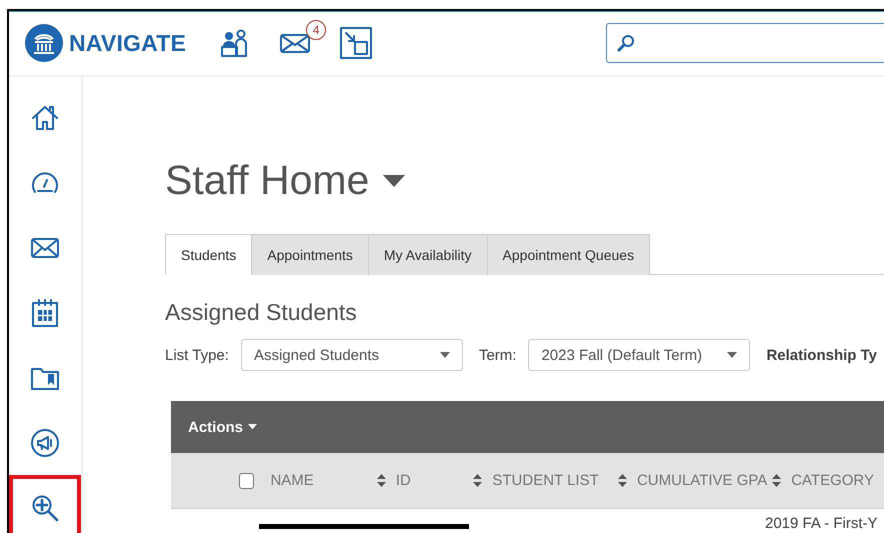  I want to click on window-collapse-icon, so click(356, 43).